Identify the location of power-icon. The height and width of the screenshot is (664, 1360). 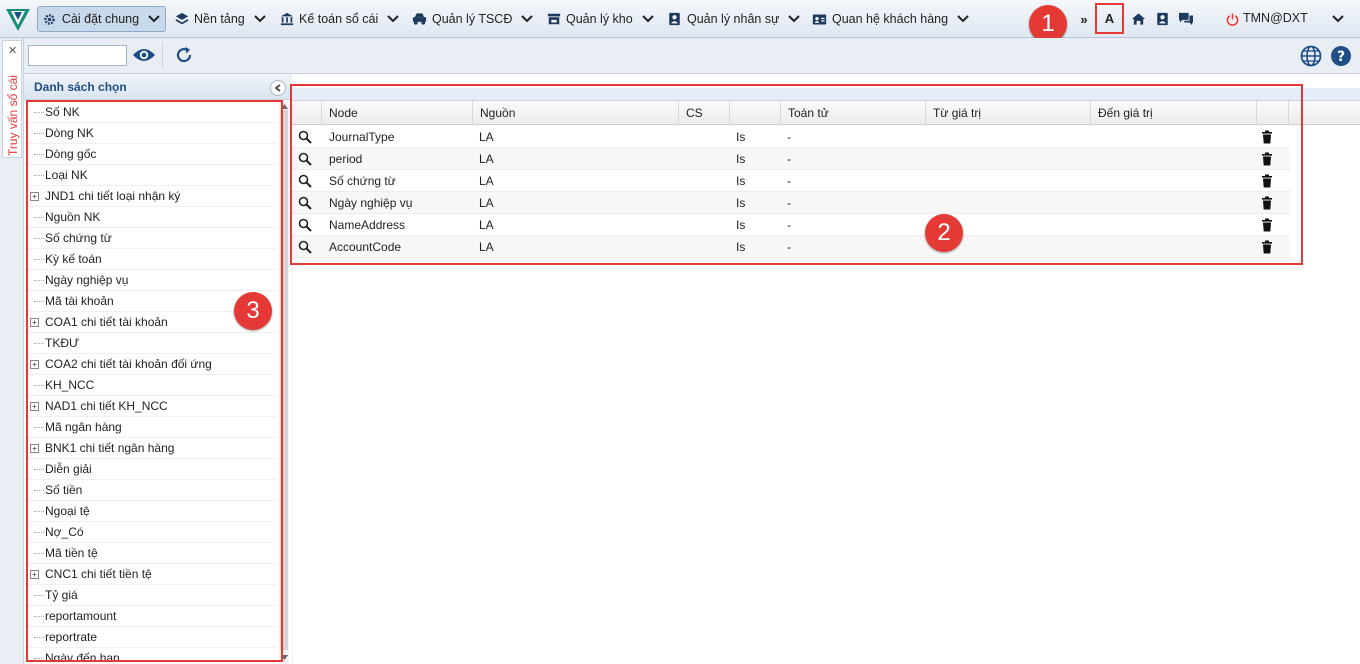
(1232, 19).